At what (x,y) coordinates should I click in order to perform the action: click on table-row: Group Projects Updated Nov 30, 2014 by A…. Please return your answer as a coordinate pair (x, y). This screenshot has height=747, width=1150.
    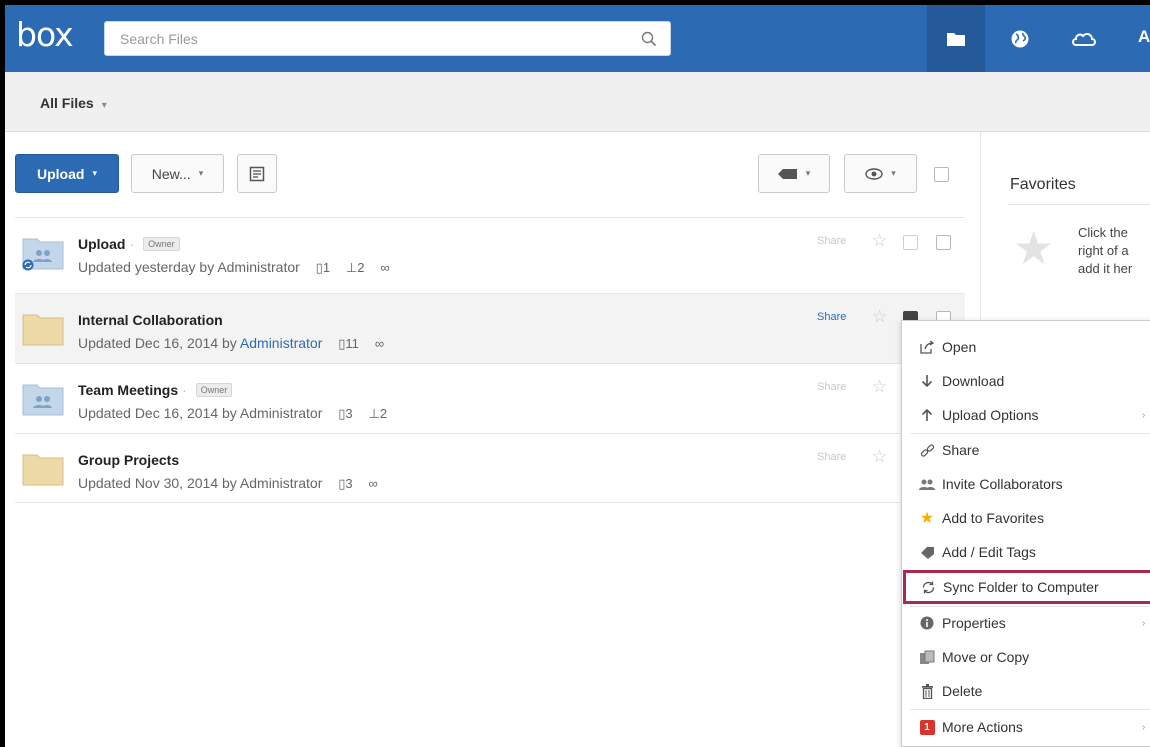
    Looking at the image, I should click on (490, 468).